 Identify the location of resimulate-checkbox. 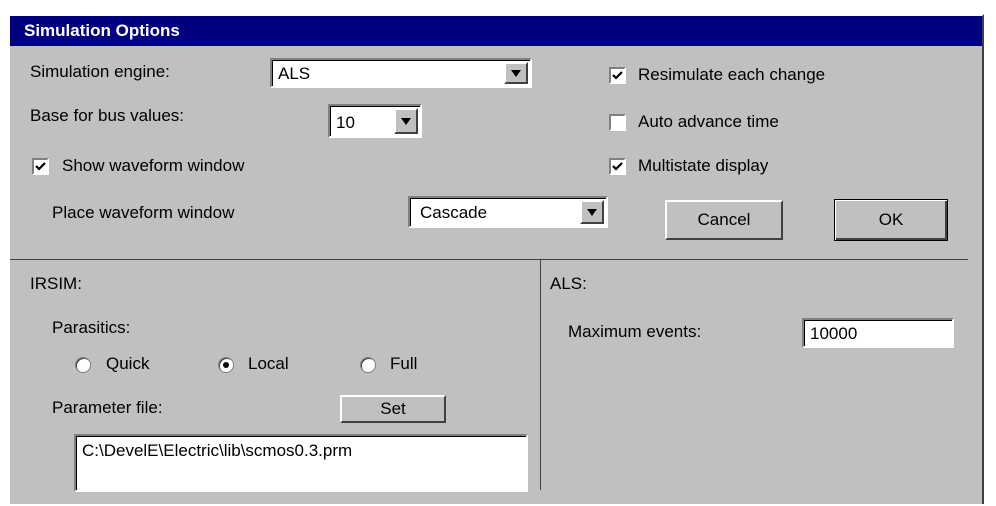
(617, 75).